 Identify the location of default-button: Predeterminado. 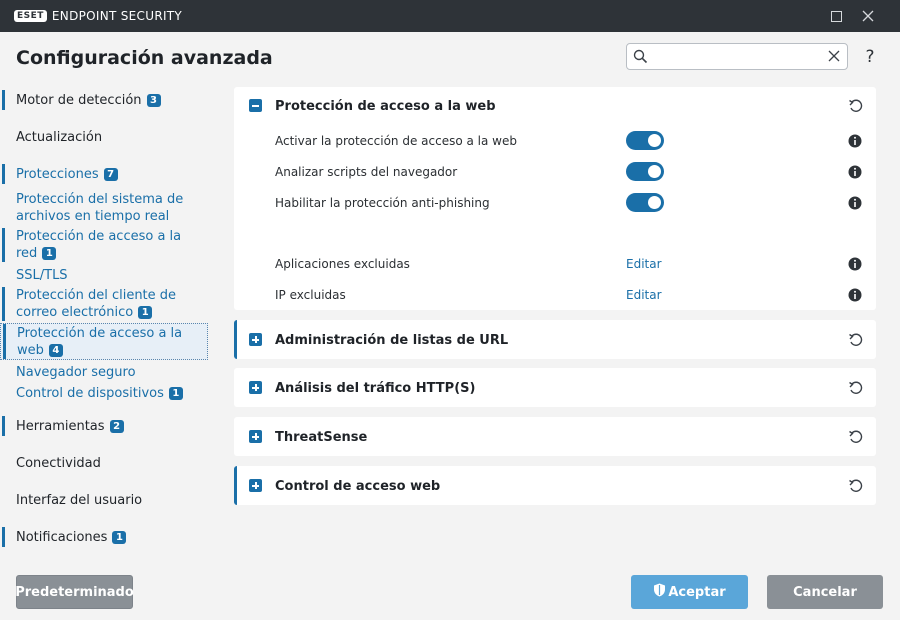
(74, 592).